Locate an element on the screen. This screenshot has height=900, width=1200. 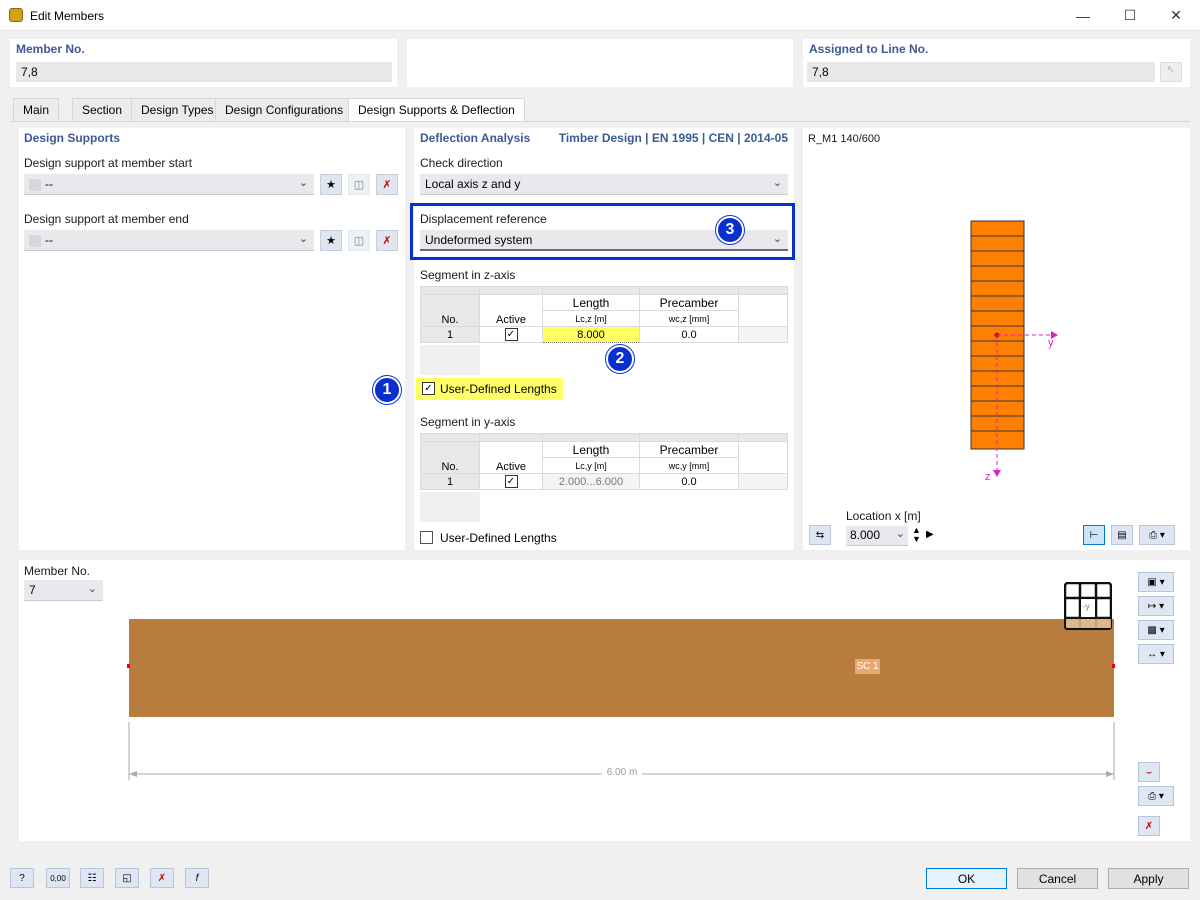
tree-icon: ☷ is located at coordinates (92, 878).